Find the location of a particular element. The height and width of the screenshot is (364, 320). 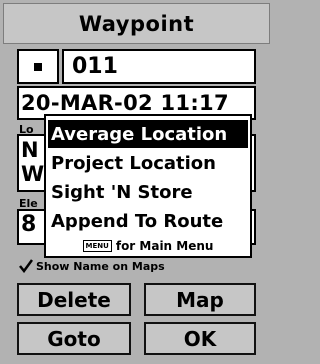

checkmark-icon is located at coordinates (26, 266).